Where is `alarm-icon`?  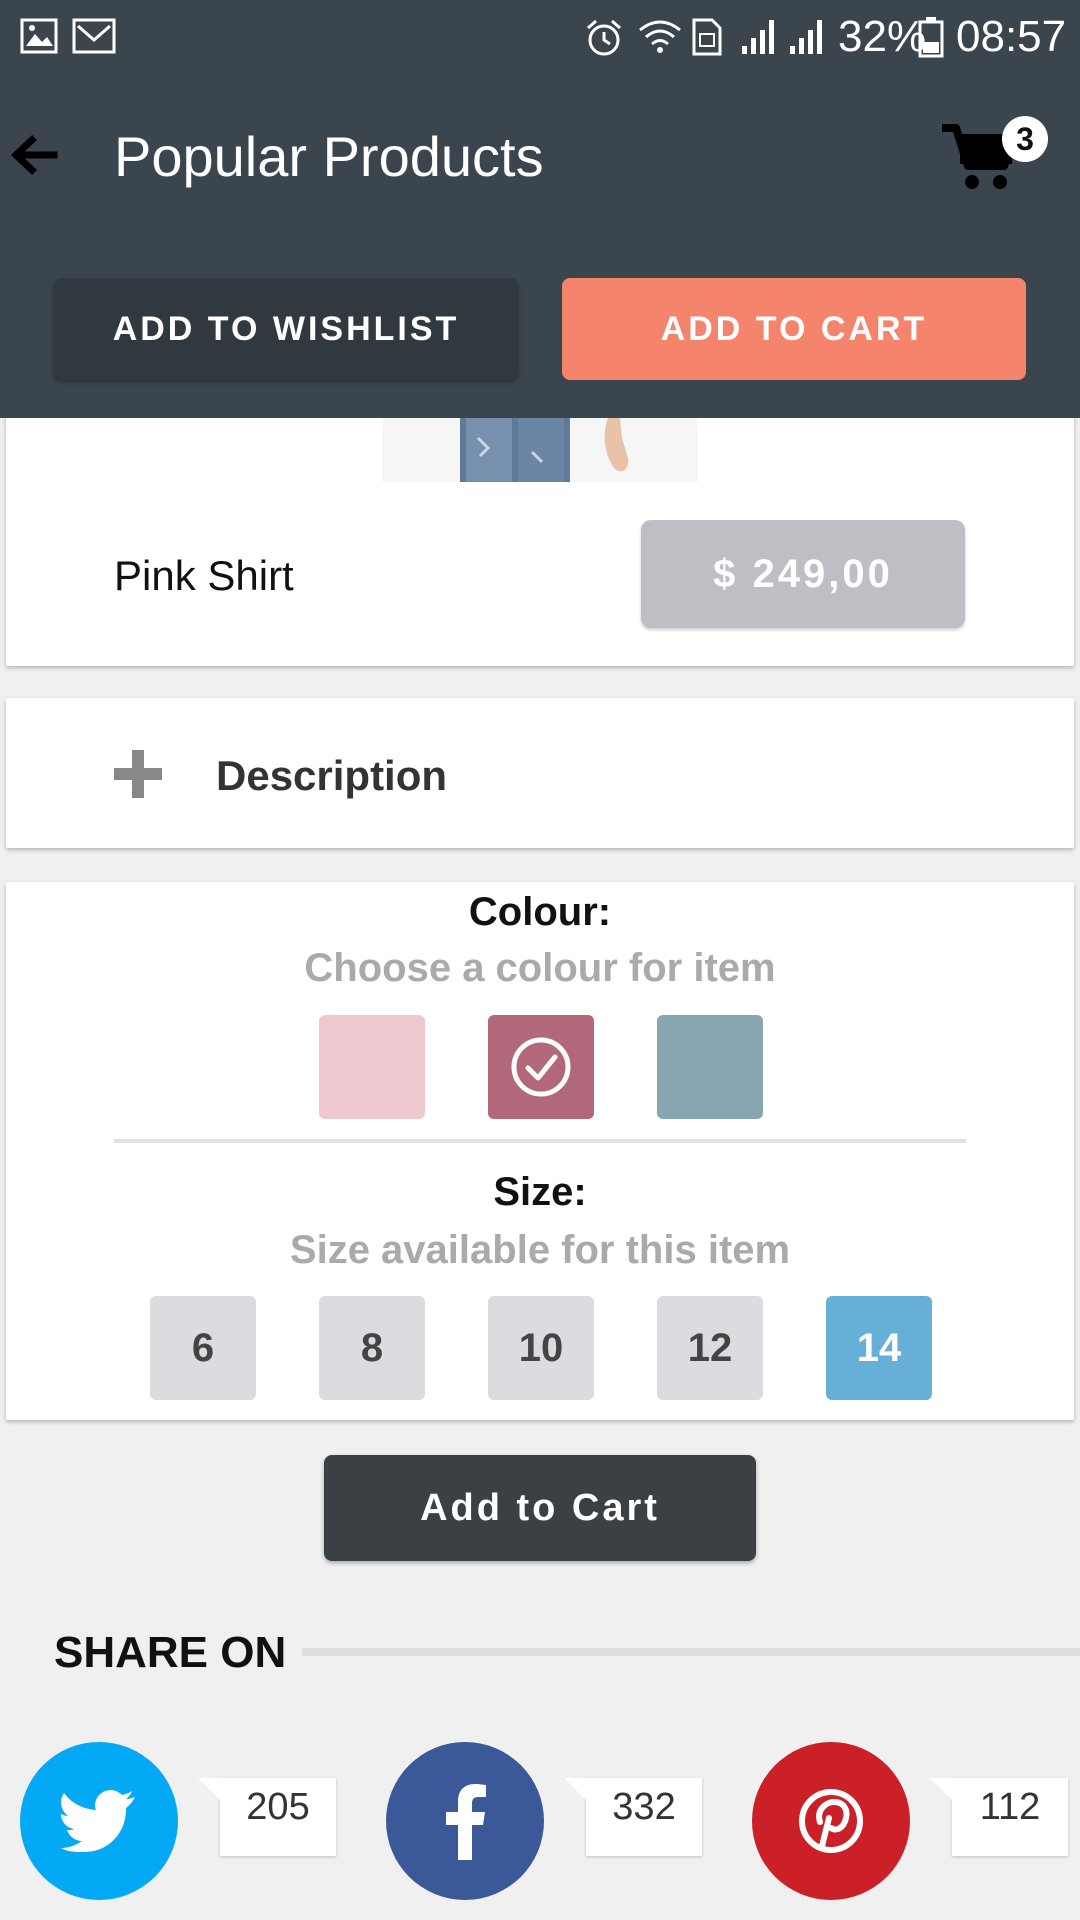 alarm-icon is located at coordinates (604, 37).